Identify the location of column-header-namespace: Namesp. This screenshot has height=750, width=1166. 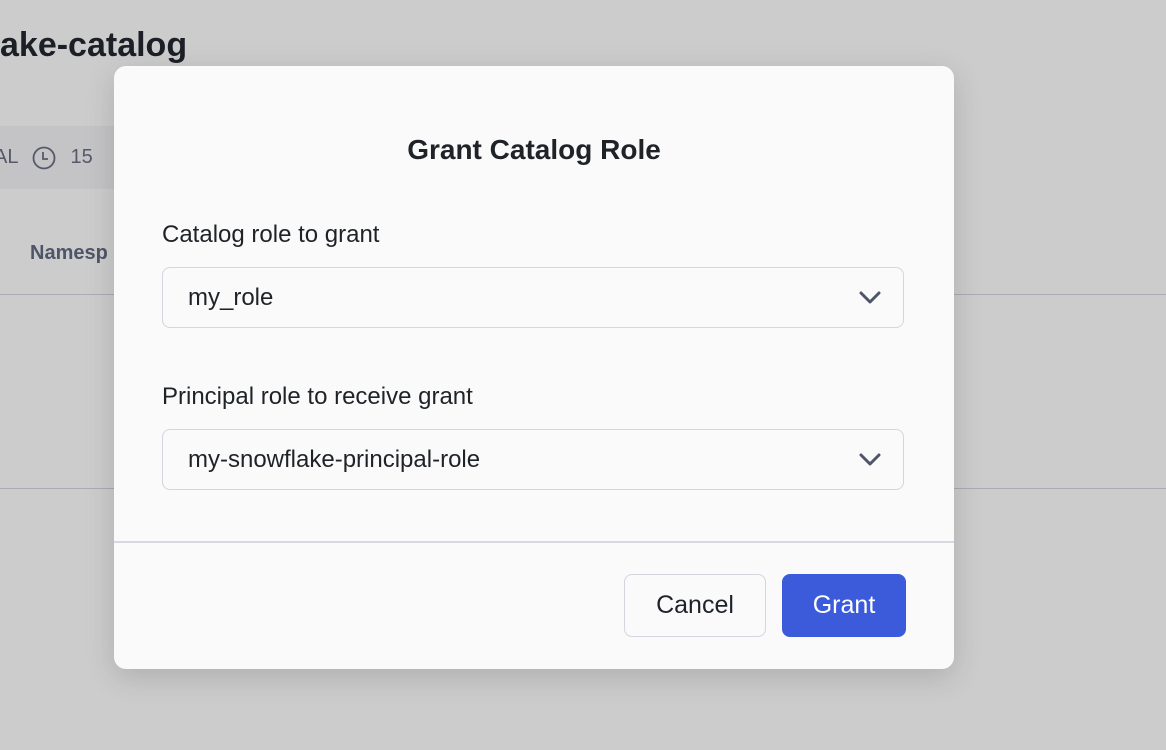
(69, 253).